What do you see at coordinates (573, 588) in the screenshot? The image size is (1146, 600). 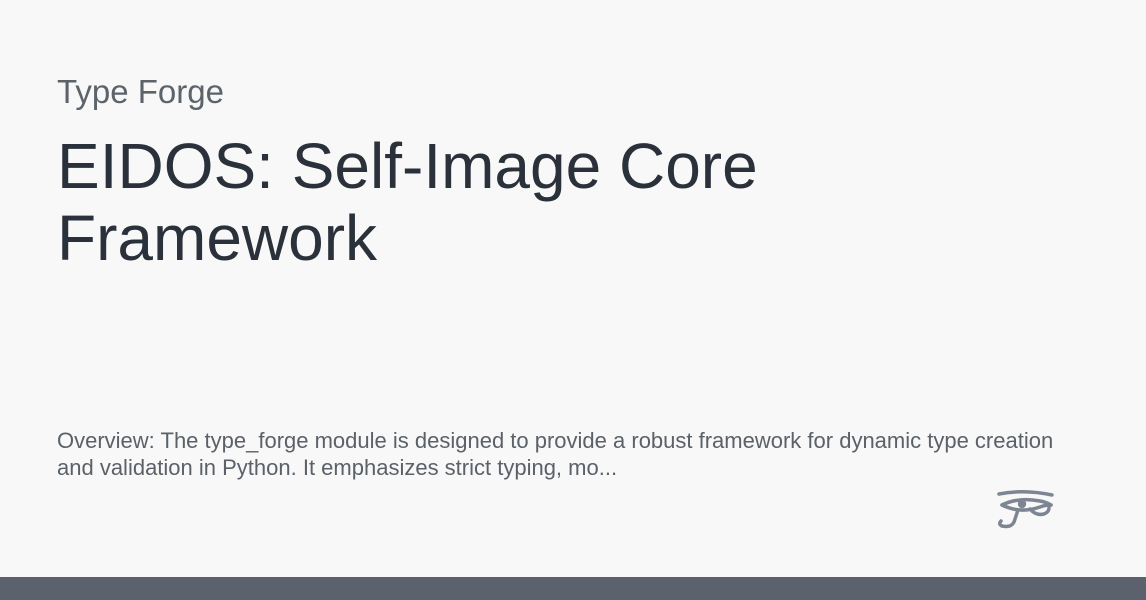 I see `bottom-bar` at bounding box center [573, 588].